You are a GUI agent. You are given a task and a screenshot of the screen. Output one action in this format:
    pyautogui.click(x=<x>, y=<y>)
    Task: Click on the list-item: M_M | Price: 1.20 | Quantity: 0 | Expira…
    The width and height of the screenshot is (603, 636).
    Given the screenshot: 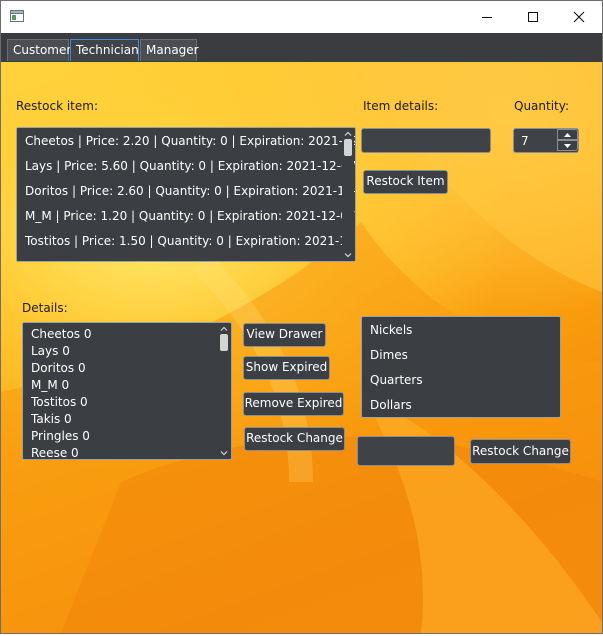 What is the action you would take?
    pyautogui.click(x=190, y=216)
    